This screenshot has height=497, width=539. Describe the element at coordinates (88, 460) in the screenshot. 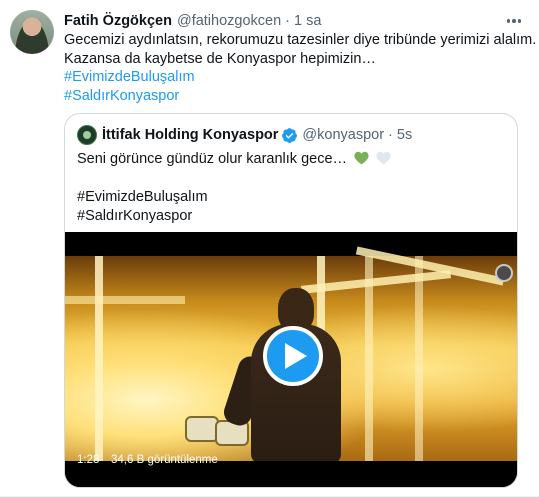

I see `video-duration: 1:28` at that location.